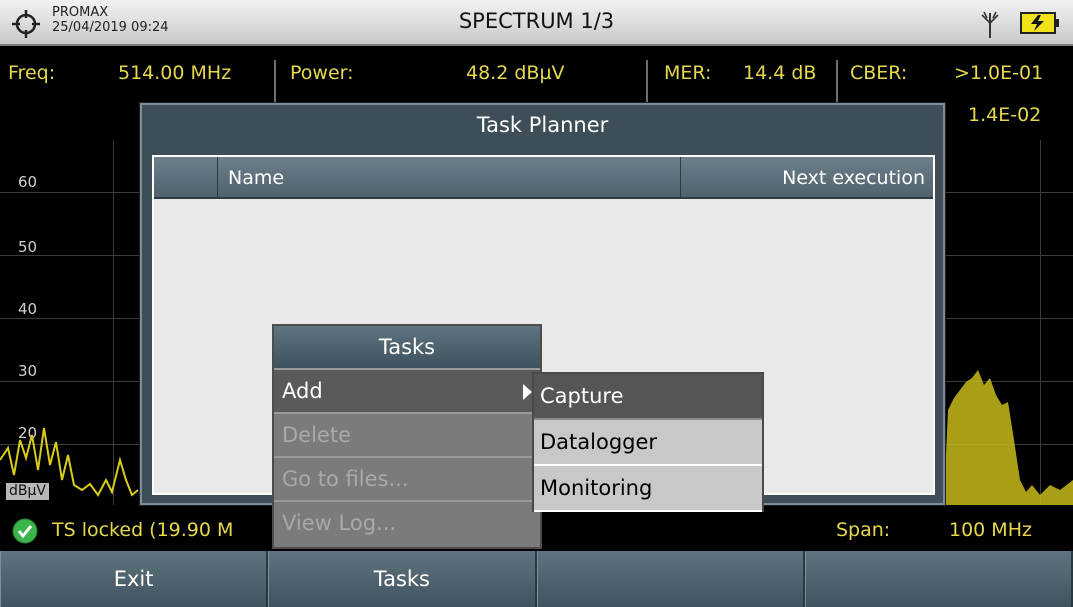  Describe the element at coordinates (1039, 23) in the screenshot. I see `battery-charging-icon` at that location.